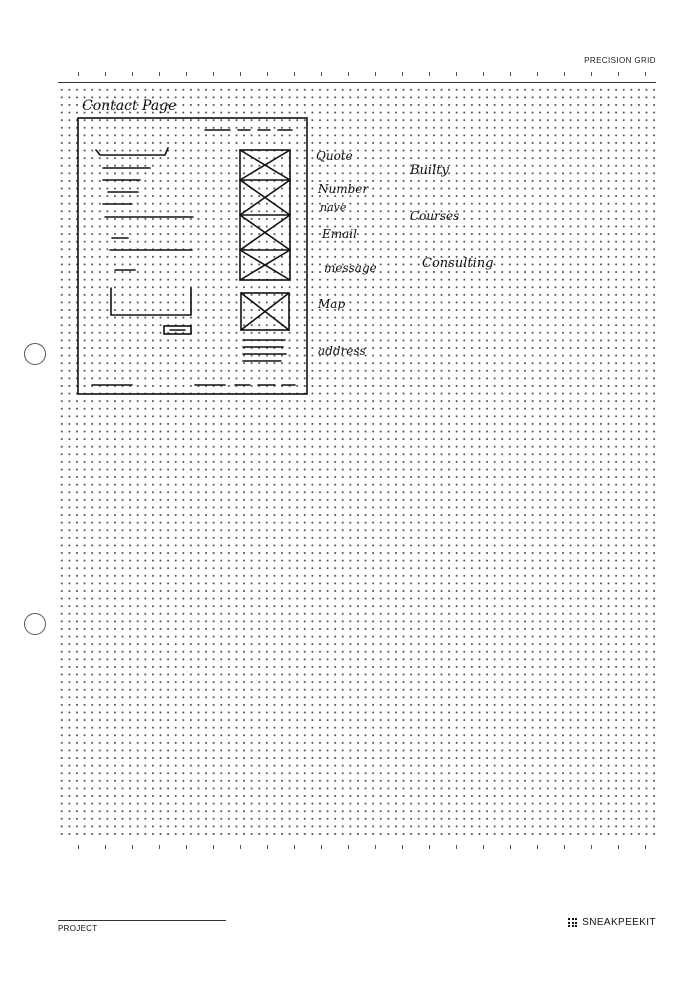 This screenshot has width=700, height=989. I want to click on project-line, so click(142, 920).